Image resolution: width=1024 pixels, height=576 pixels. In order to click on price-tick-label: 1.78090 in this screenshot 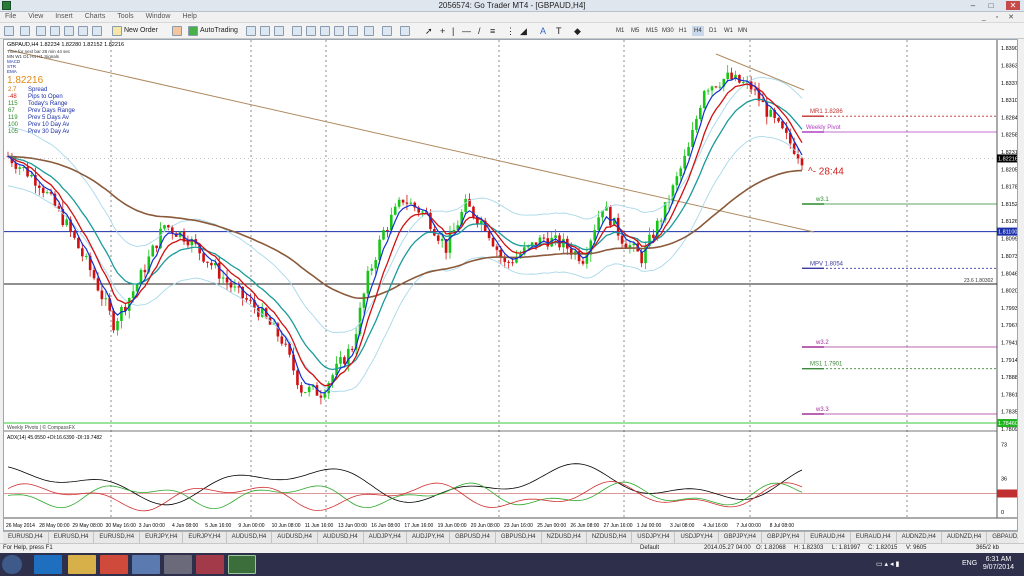, I will do `click(1009, 430)`.